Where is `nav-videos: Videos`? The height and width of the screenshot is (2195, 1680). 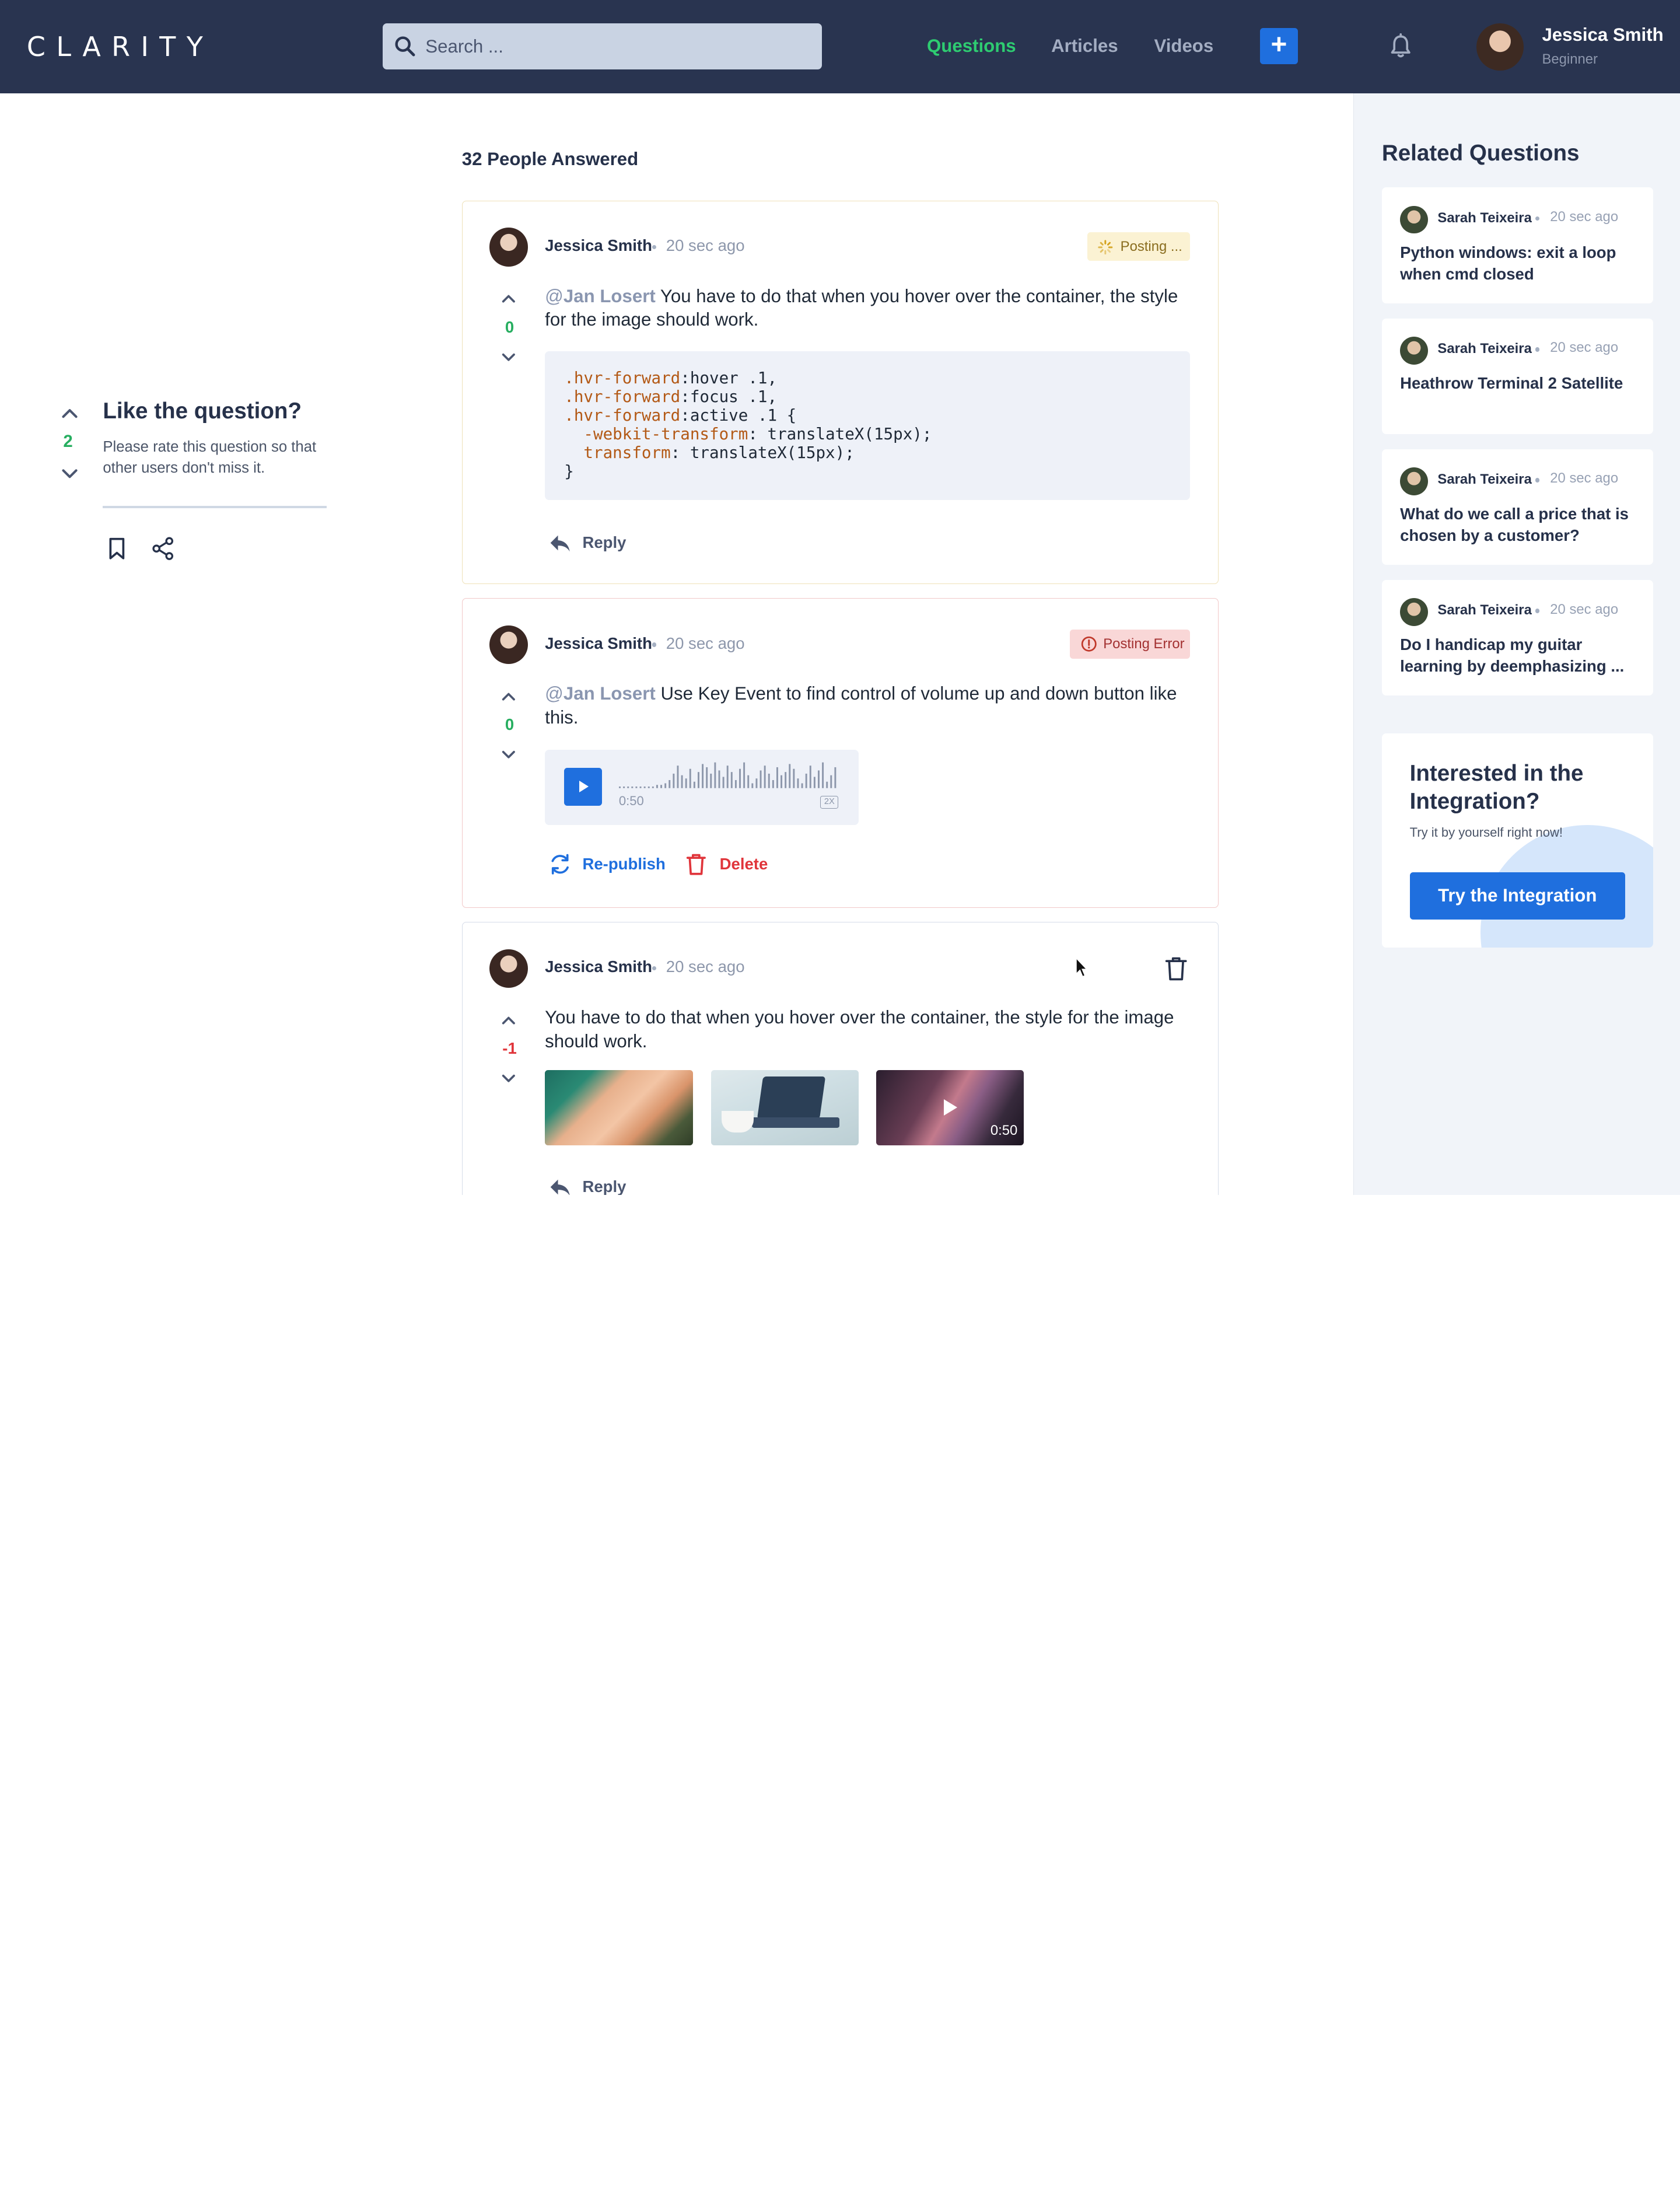
nav-videos: Videos is located at coordinates (1183, 47).